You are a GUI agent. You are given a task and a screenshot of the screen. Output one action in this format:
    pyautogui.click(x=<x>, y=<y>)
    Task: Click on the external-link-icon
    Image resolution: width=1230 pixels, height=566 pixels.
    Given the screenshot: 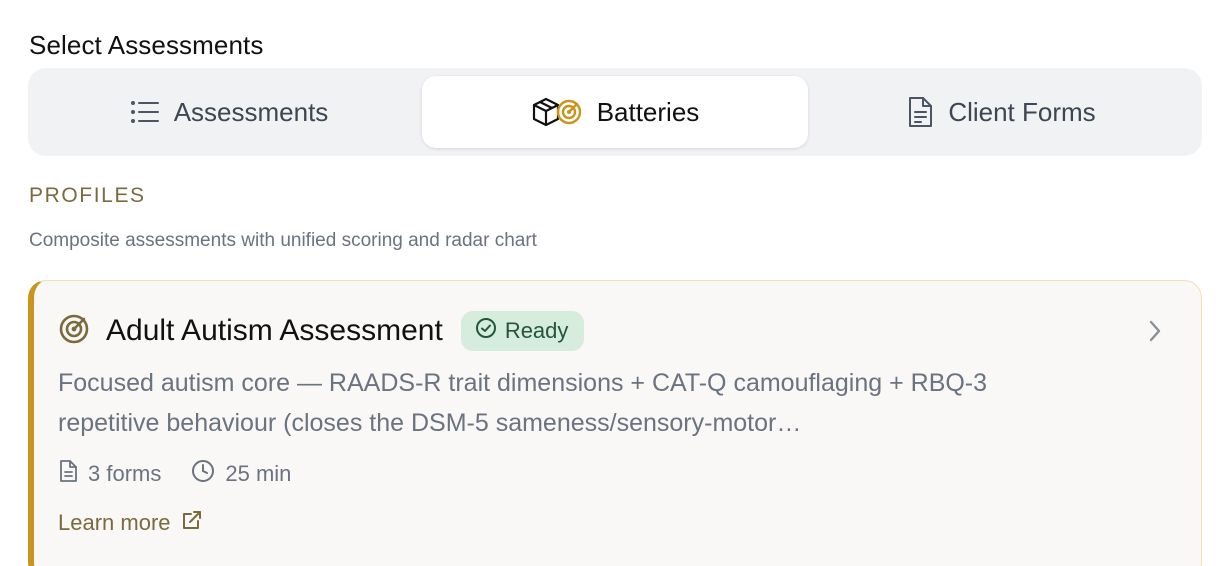 What is the action you would take?
    pyautogui.click(x=192, y=523)
    